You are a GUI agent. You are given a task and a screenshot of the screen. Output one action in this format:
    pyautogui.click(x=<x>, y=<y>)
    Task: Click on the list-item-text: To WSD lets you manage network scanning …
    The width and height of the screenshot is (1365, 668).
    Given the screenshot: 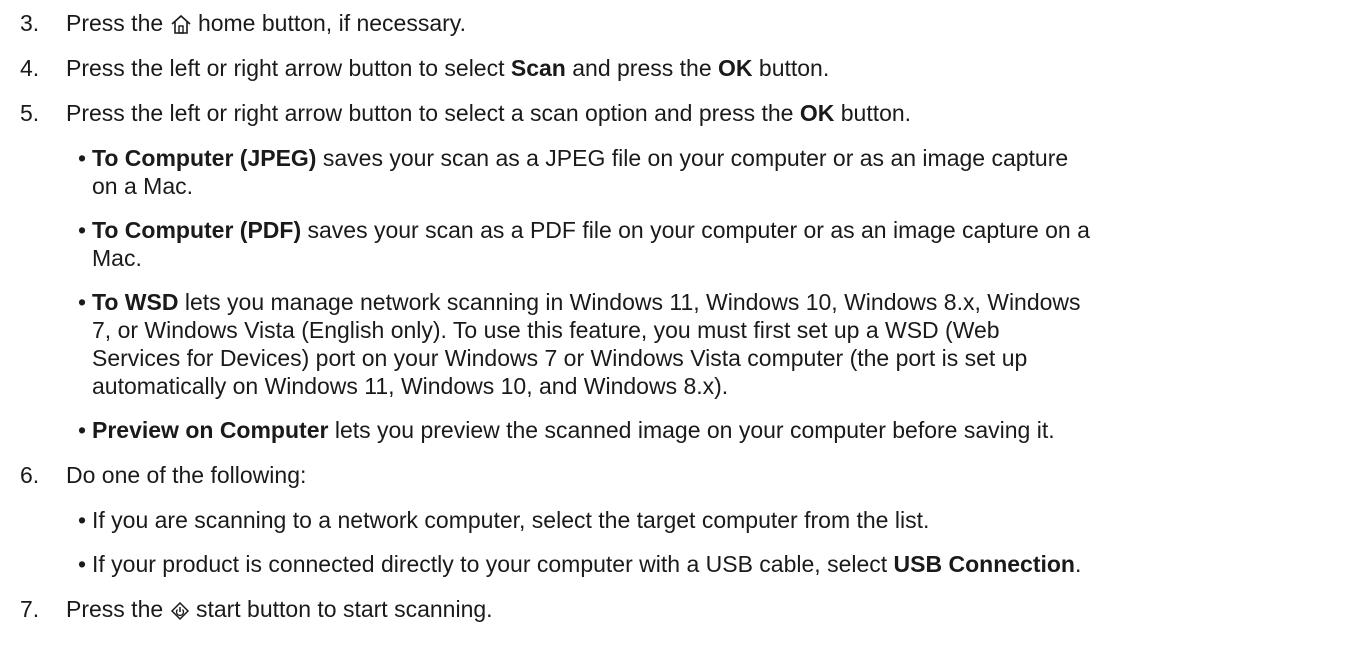 What is the action you would take?
    pyautogui.click(x=586, y=344)
    